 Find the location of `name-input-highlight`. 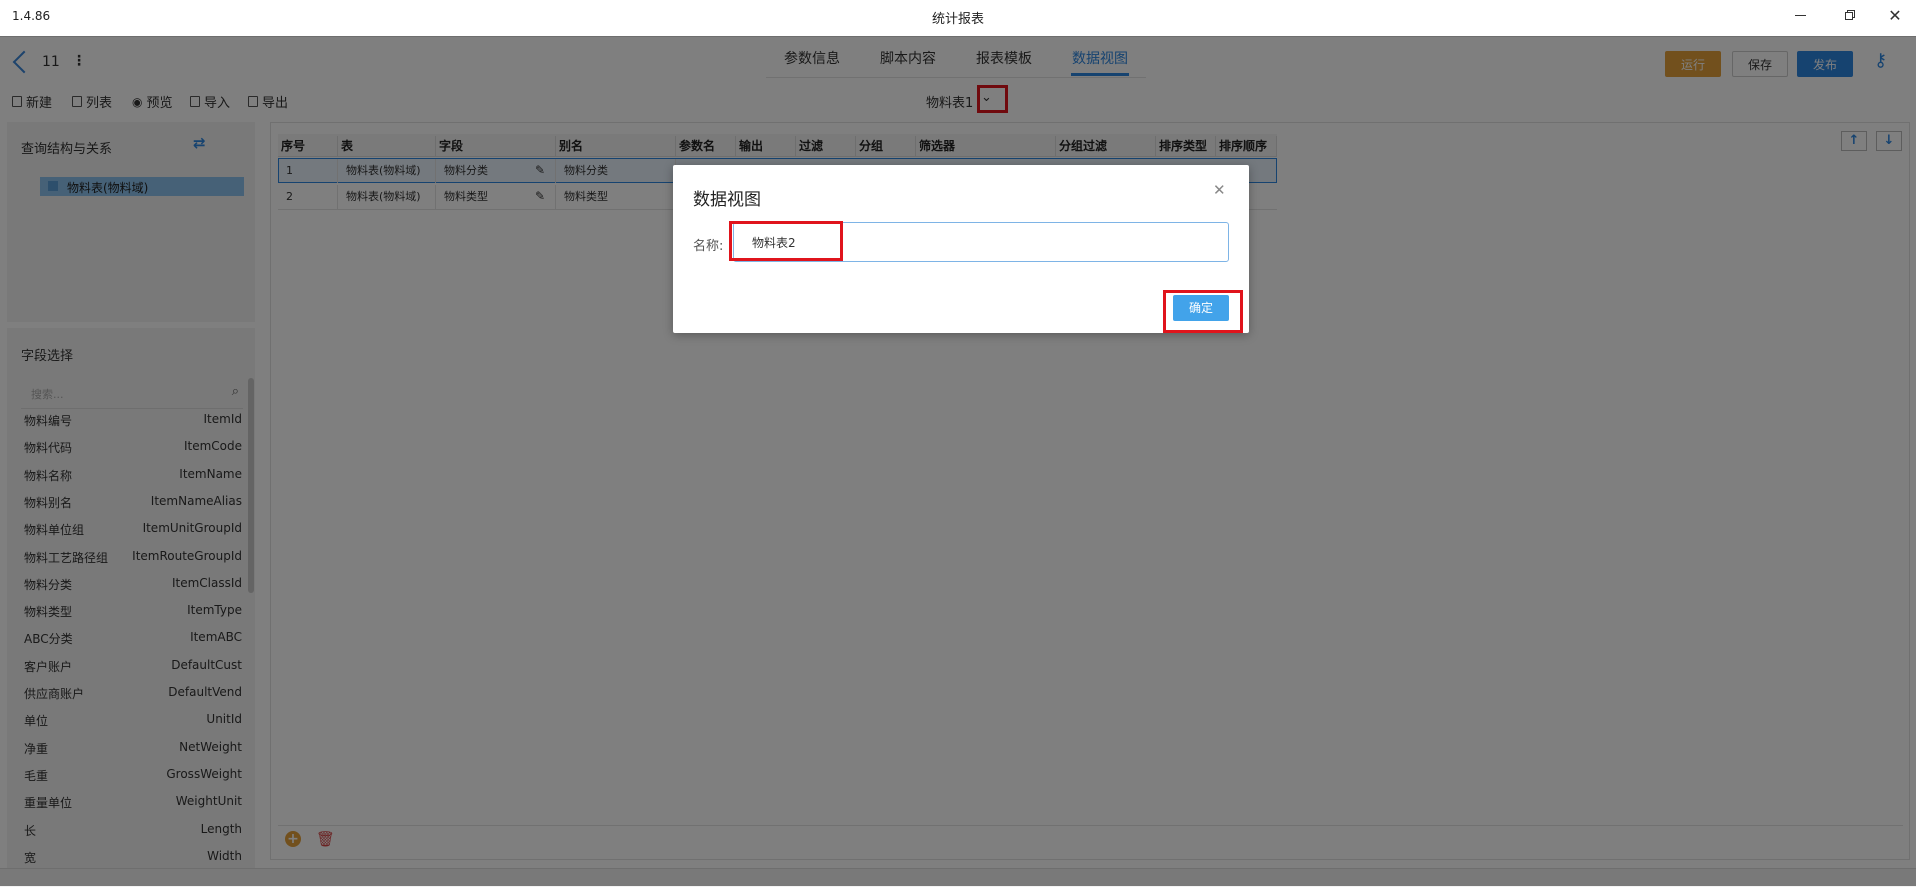

name-input-highlight is located at coordinates (786, 241).